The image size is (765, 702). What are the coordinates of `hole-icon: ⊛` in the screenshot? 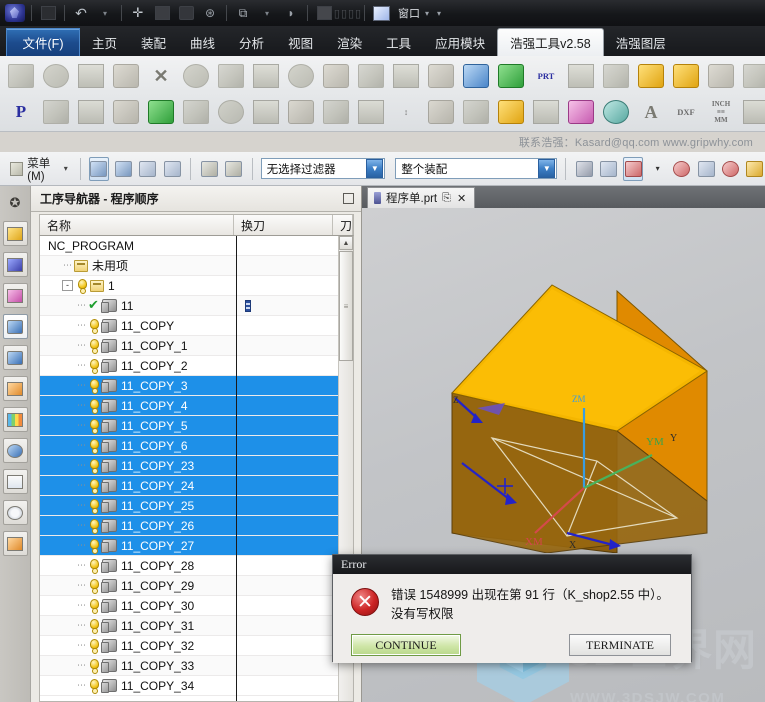 It's located at (210, 13).